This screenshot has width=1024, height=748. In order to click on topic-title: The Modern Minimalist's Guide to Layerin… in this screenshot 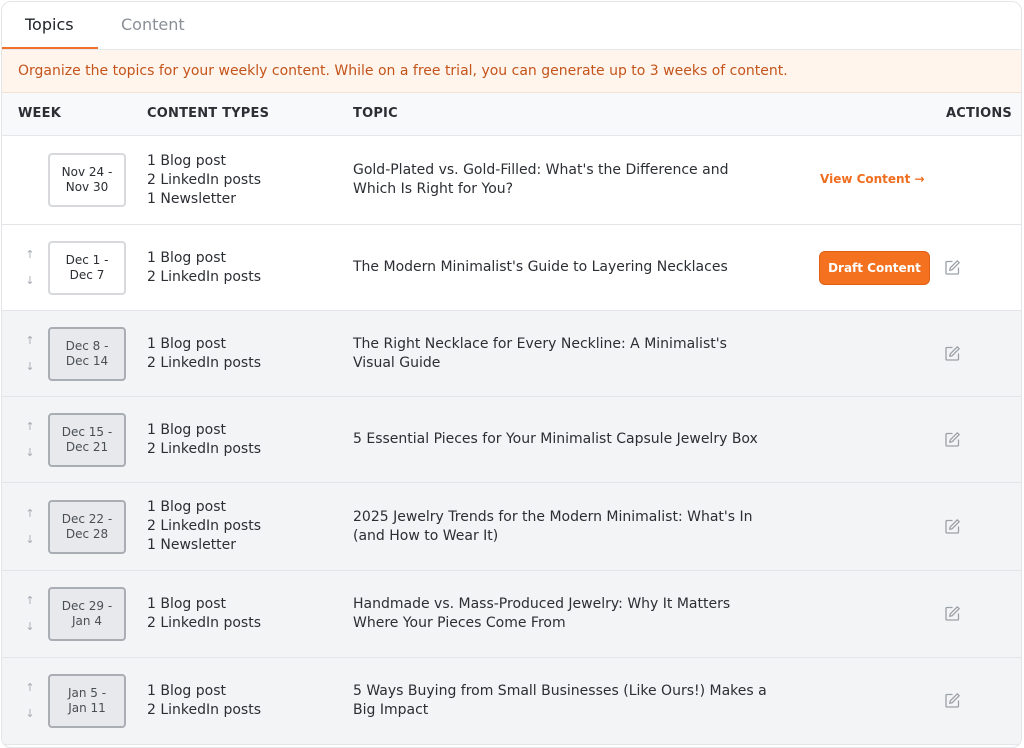, I will do `click(540, 267)`.